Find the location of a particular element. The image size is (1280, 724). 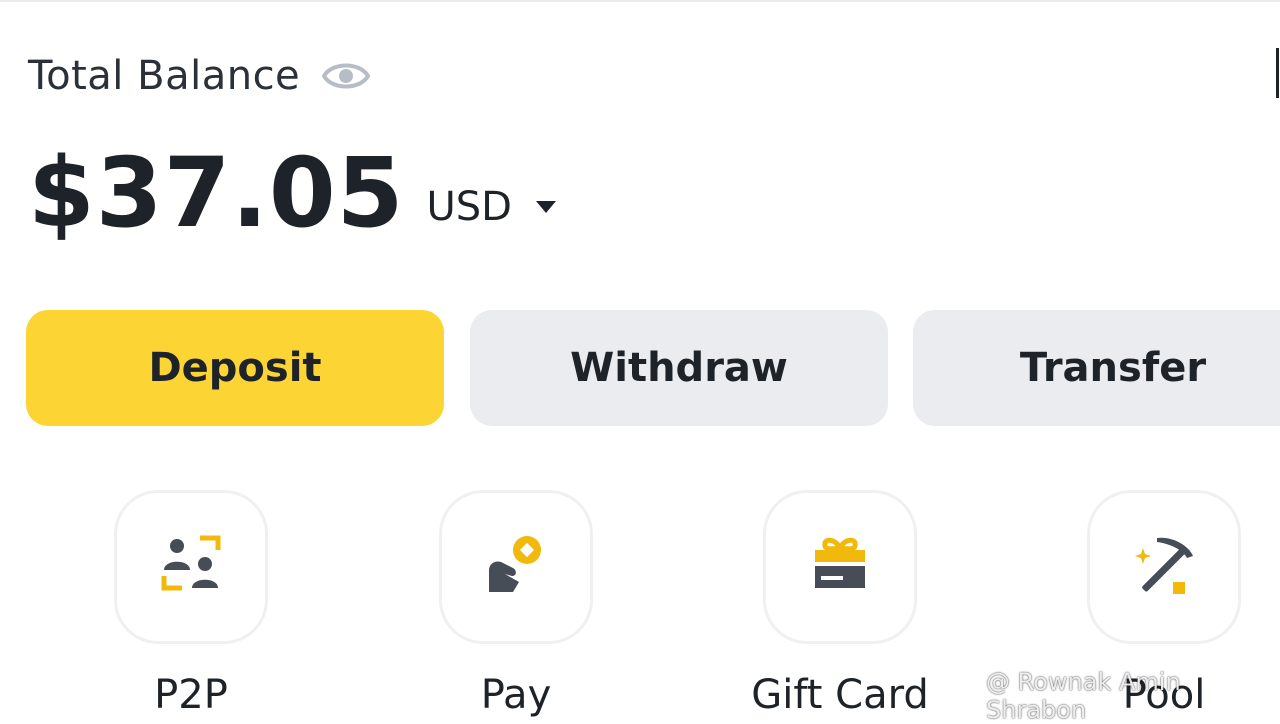

edge-indicator is located at coordinates (1277, 73).